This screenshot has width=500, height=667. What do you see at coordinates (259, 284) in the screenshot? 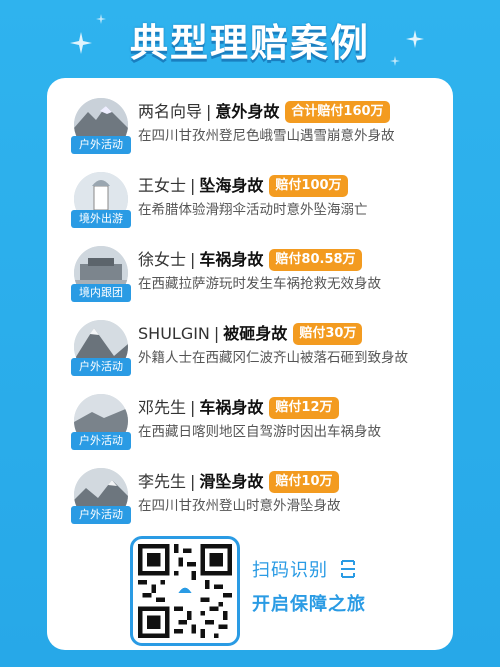
I see `case-description: 在西藏拉萨游玩时发生车祸抢救无效身故` at bounding box center [259, 284].